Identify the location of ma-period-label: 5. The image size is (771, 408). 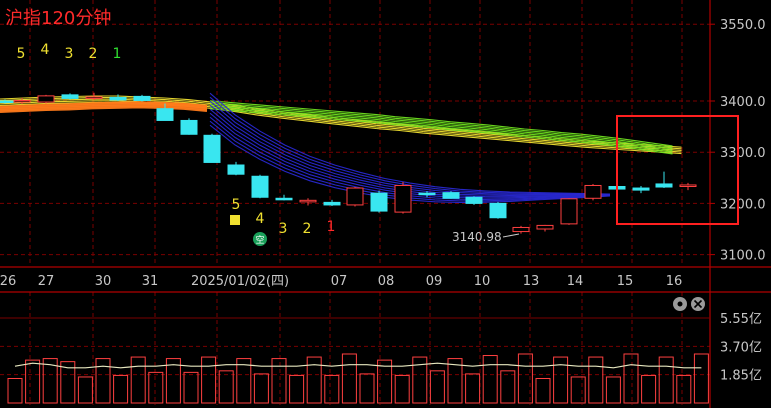
(21, 54).